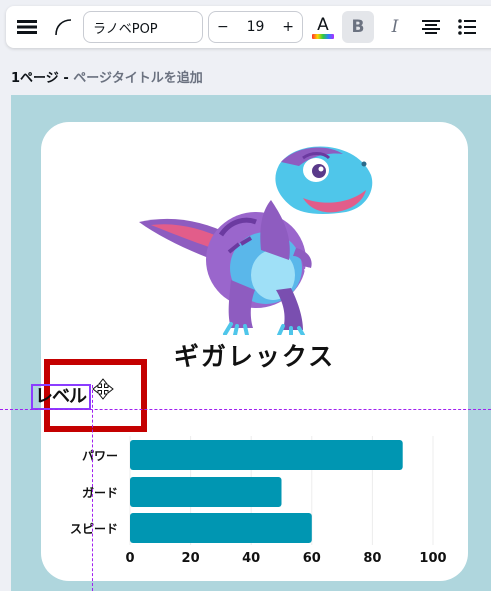  What do you see at coordinates (94, 529) in the screenshot?
I see `chart-category-label: スピード` at bounding box center [94, 529].